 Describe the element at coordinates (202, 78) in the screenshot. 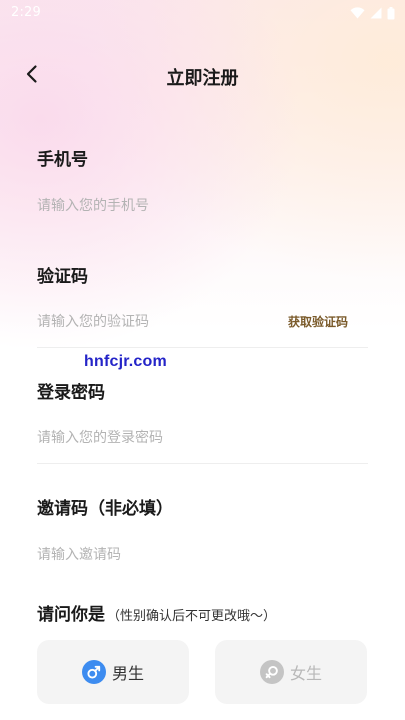

I see `page-title: 立即注册` at that location.